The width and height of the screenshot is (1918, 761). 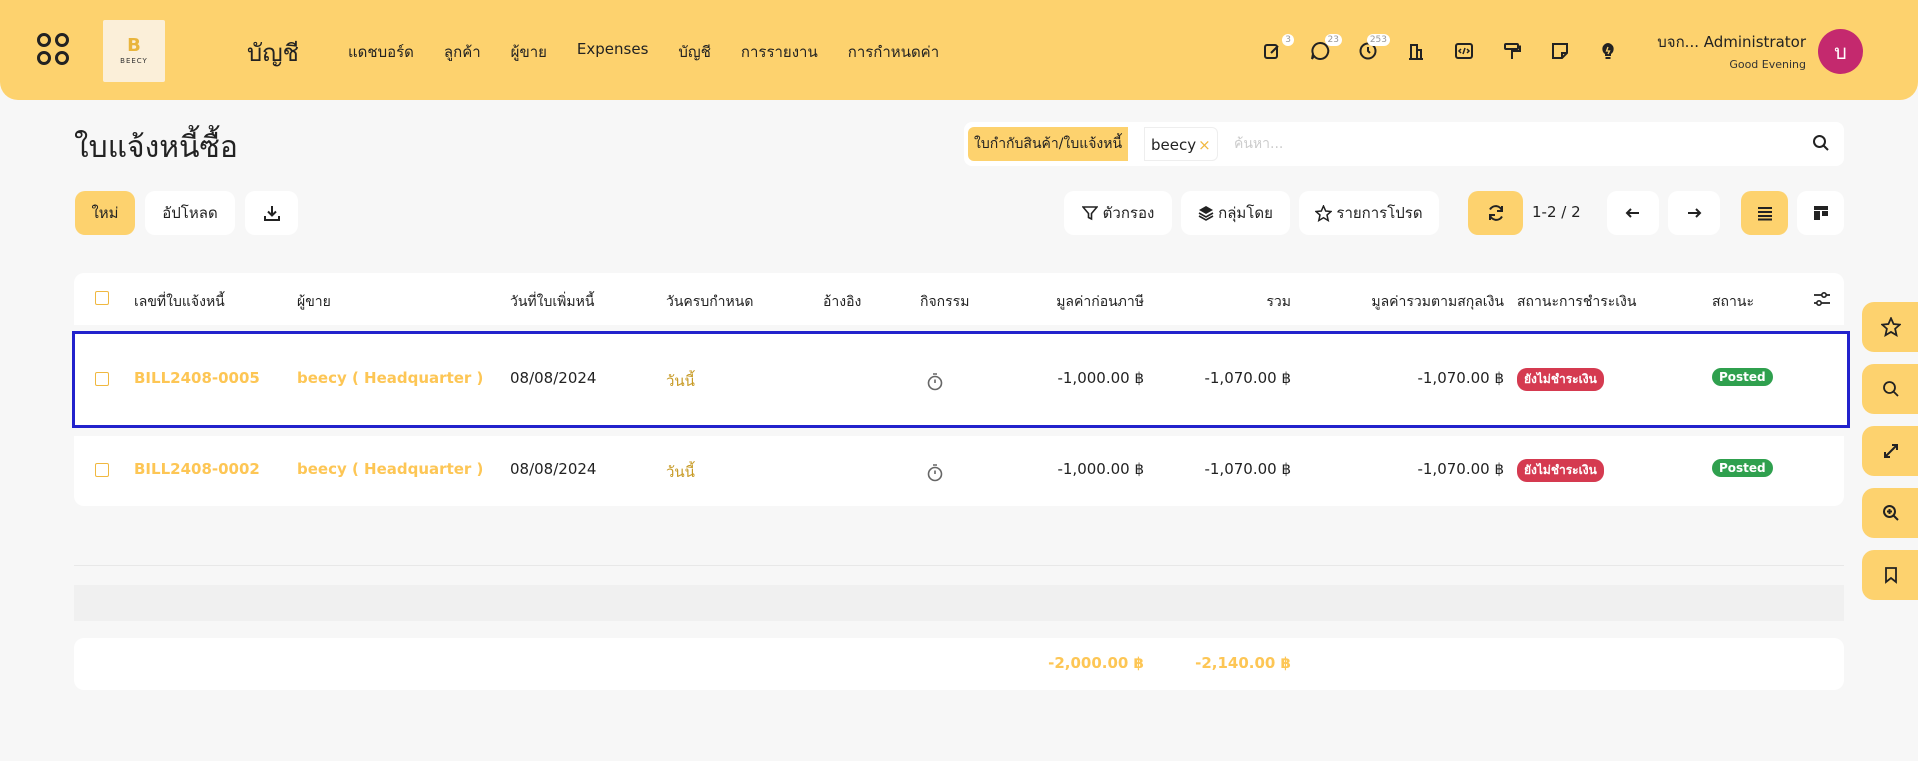 I want to click on search-input, so click(x=1484, y=144).